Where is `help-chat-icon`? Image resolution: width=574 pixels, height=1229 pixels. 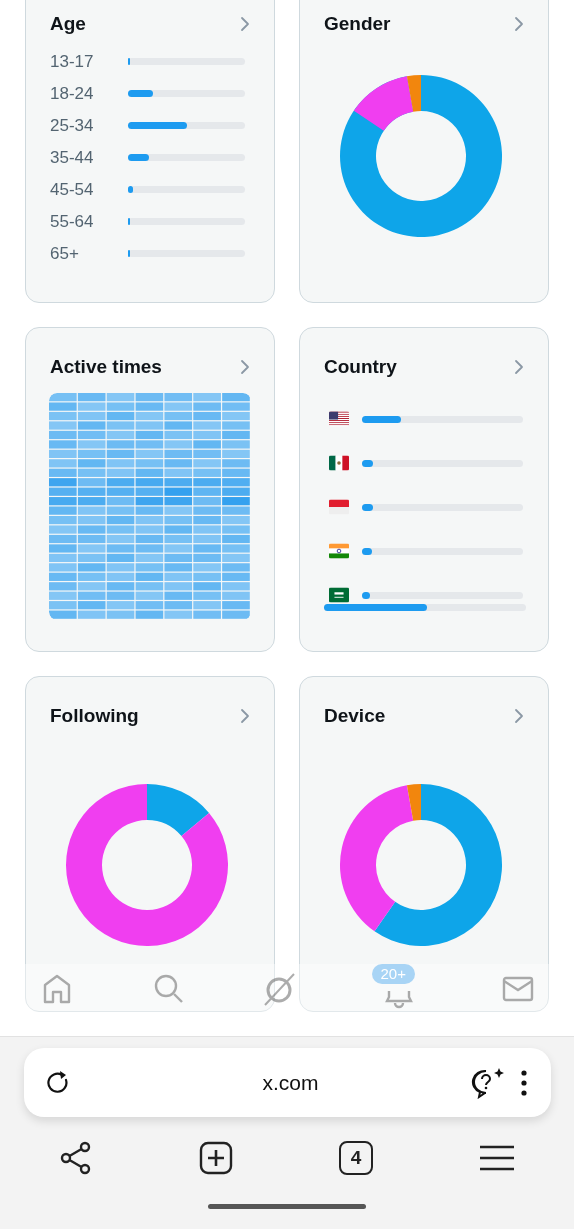
help-chat-icon is located at coordinates (487, 1082).